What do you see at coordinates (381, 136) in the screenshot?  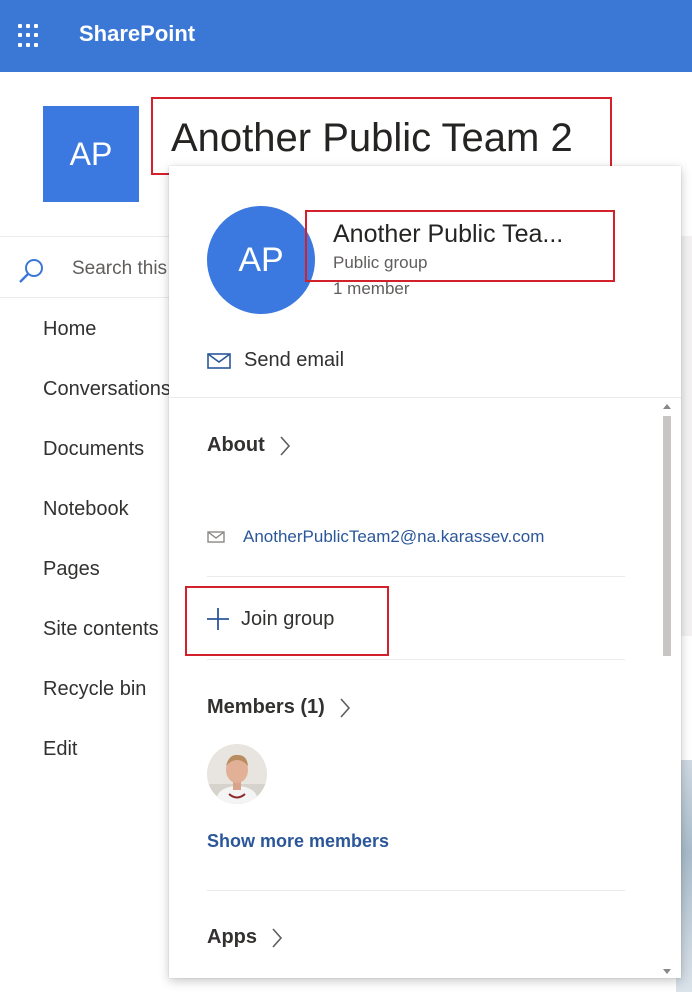 I see `highlight-site-title` at bounding box center [381, 136].